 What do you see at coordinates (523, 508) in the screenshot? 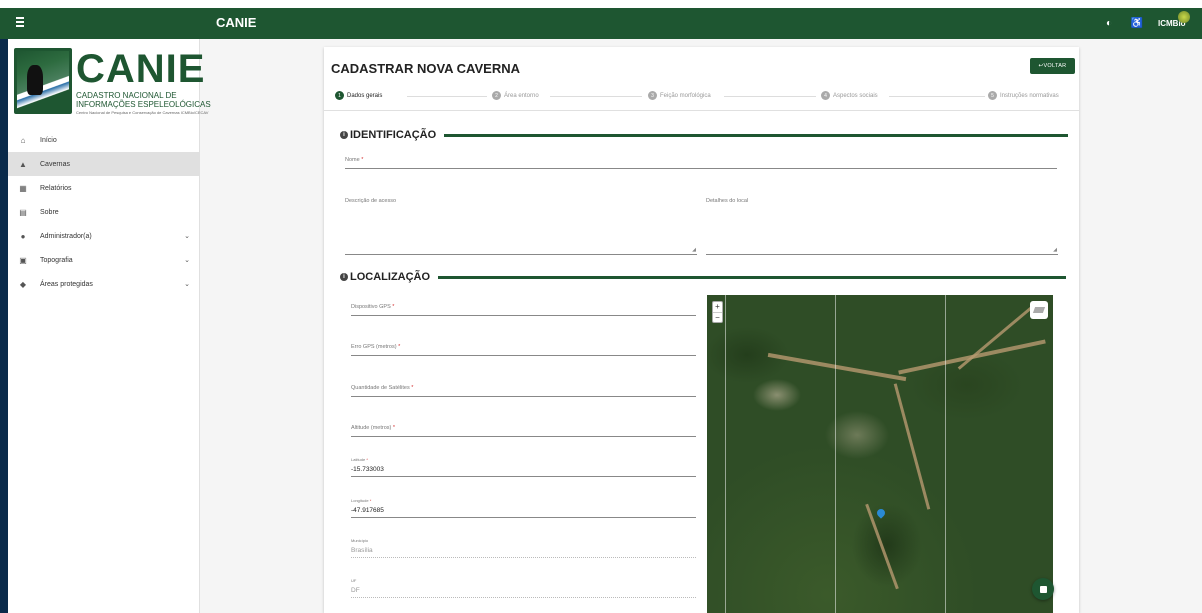
I see `longitude-field: Longitude * -47.917685` at bounding box center [523, 508].